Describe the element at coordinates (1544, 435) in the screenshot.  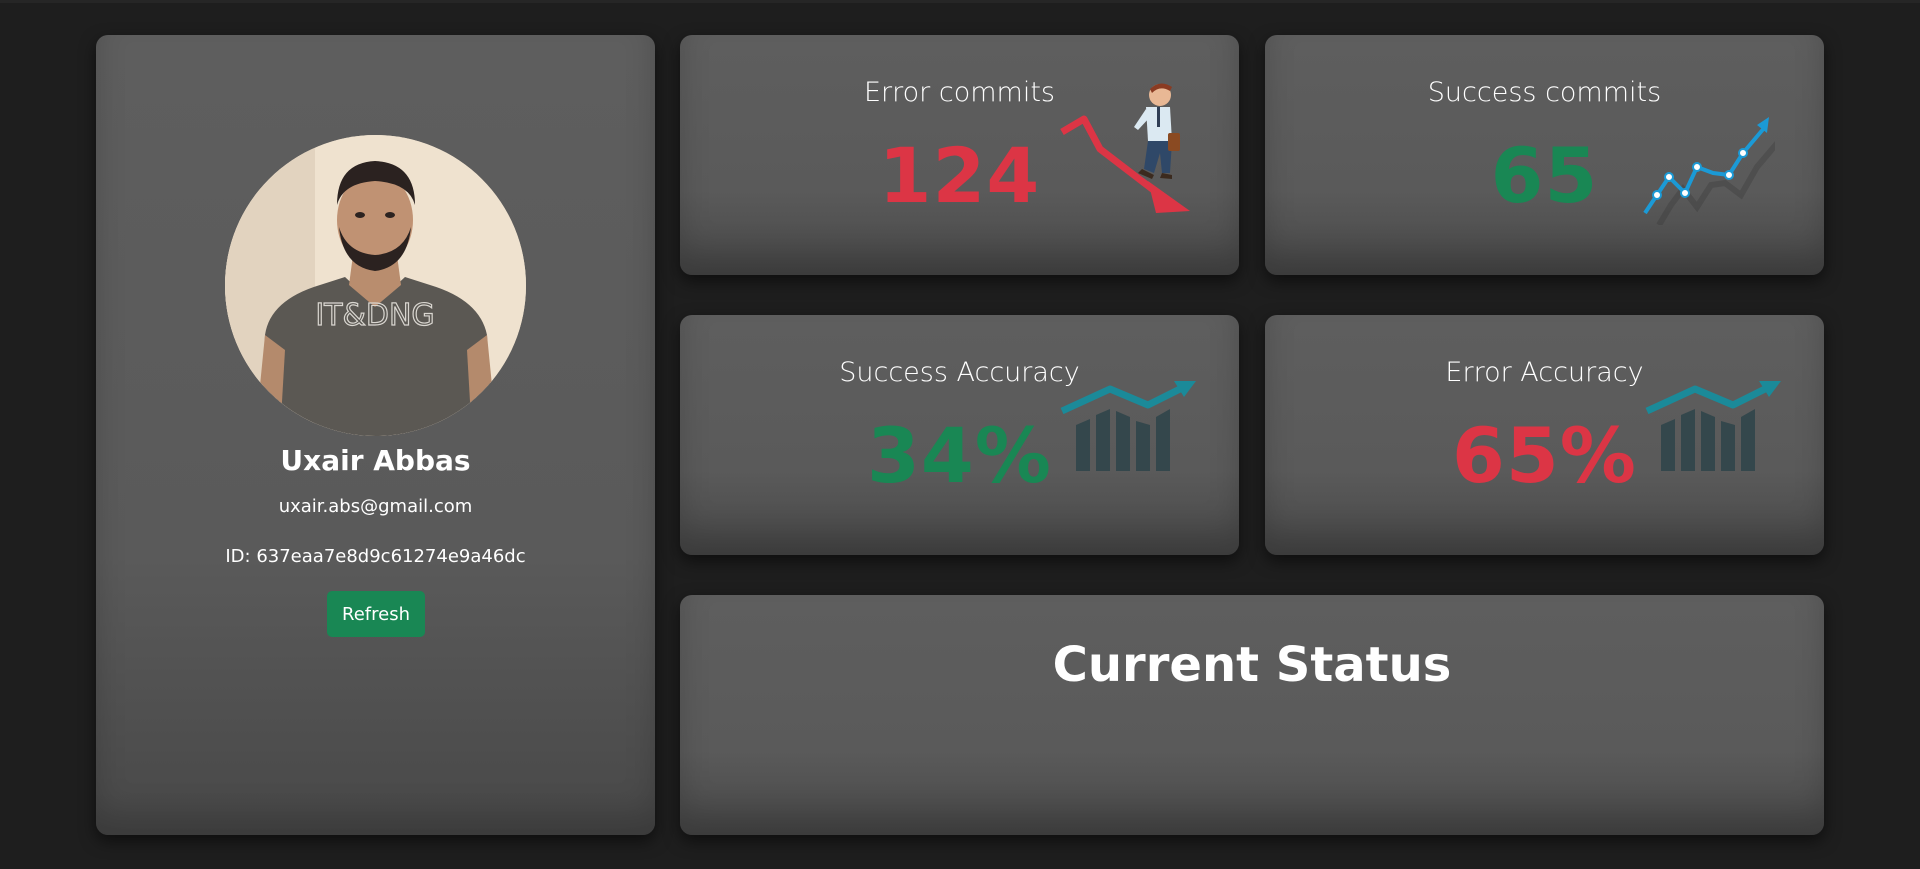
I see `error-accuracy-card: Error Accuracy 65%` at that location.